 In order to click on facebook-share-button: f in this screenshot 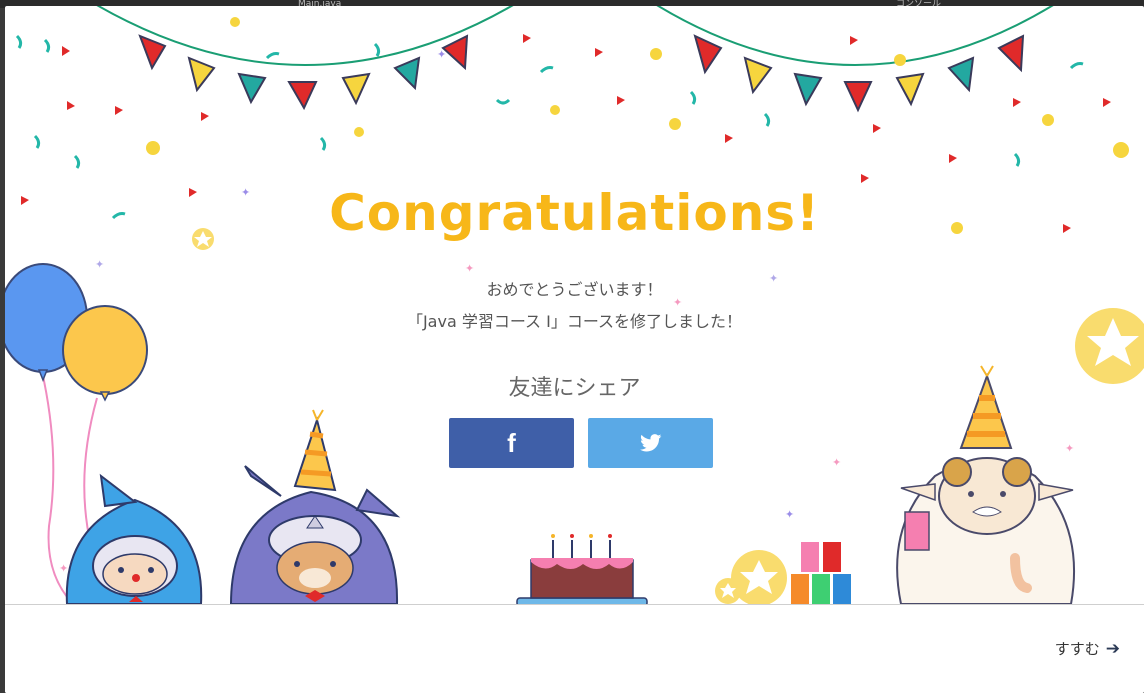, I will do `click(511, 443)`.